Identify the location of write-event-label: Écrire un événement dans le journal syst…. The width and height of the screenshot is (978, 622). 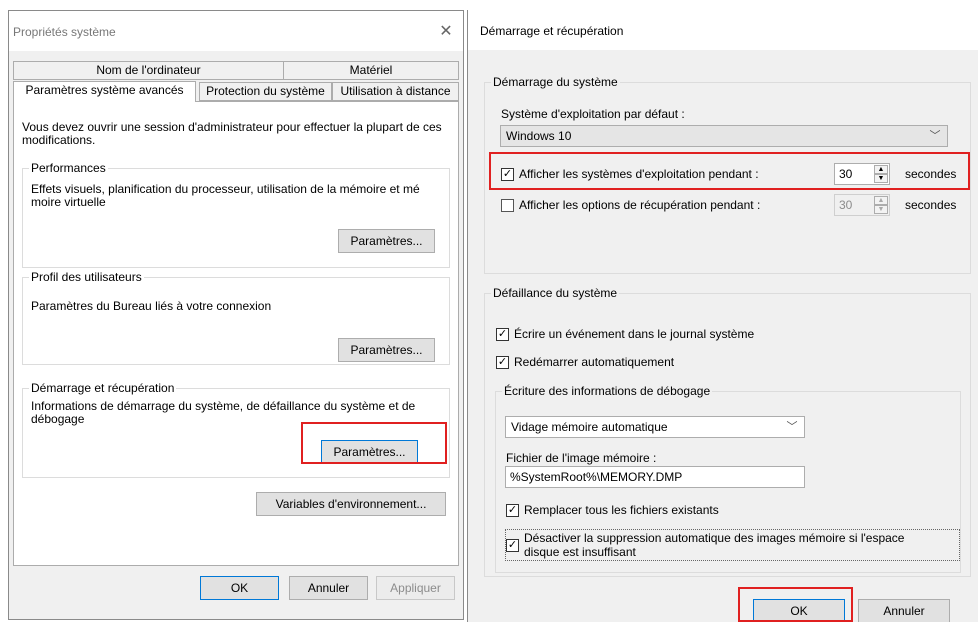
(634, 334).